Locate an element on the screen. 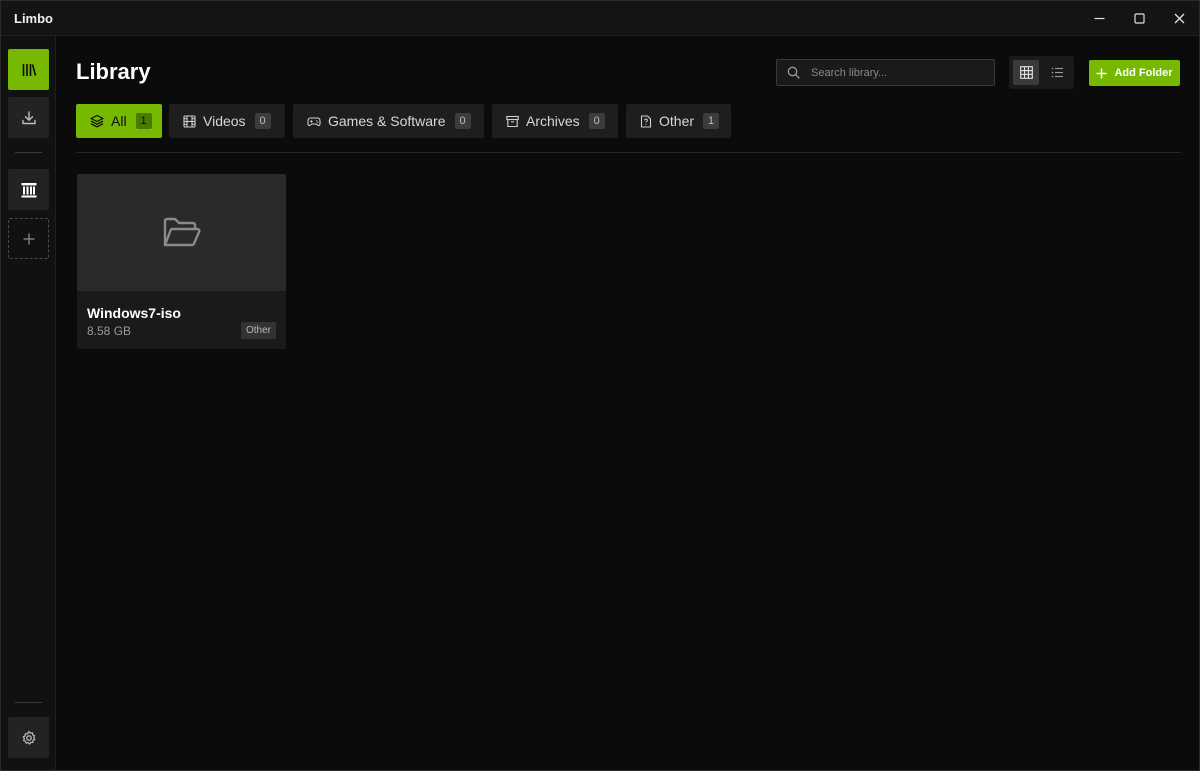 This screenshot has width=1200, height=771. maximize-icon is located at coordinates (1139, 18).